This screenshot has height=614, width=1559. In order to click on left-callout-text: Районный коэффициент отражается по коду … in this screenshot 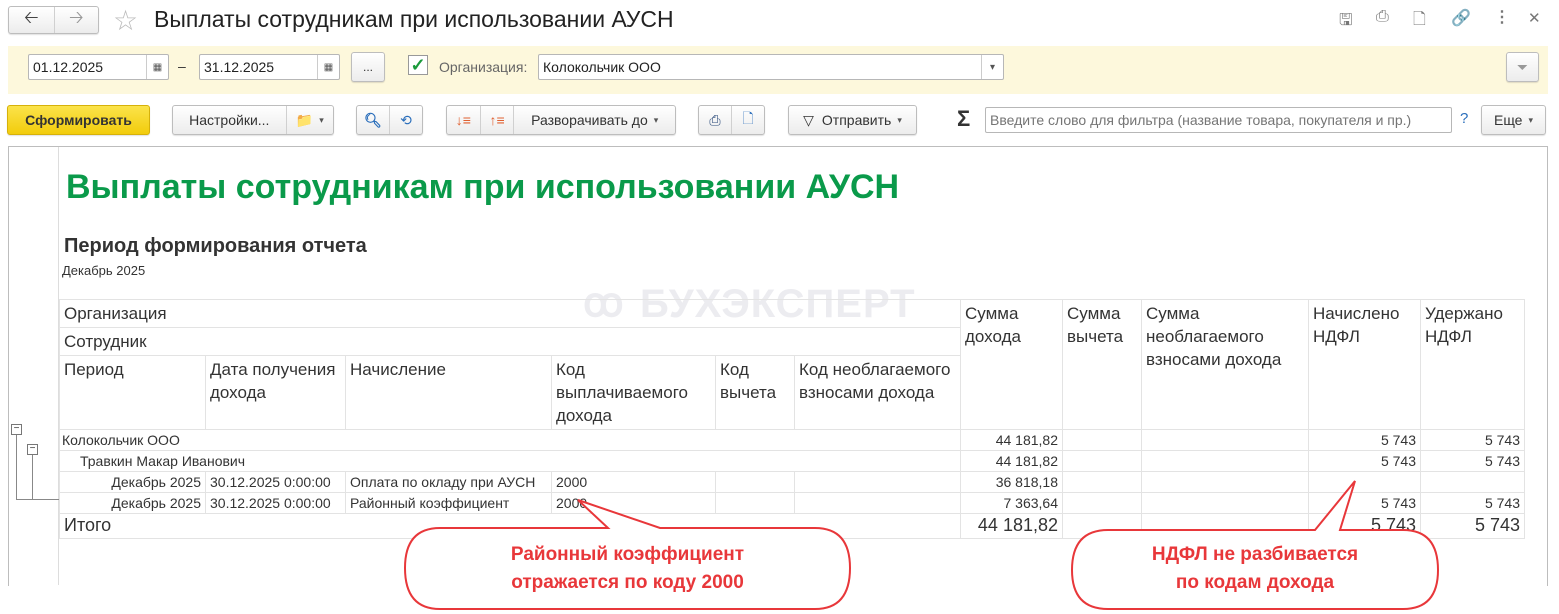, I will do `click(627, 569)`.